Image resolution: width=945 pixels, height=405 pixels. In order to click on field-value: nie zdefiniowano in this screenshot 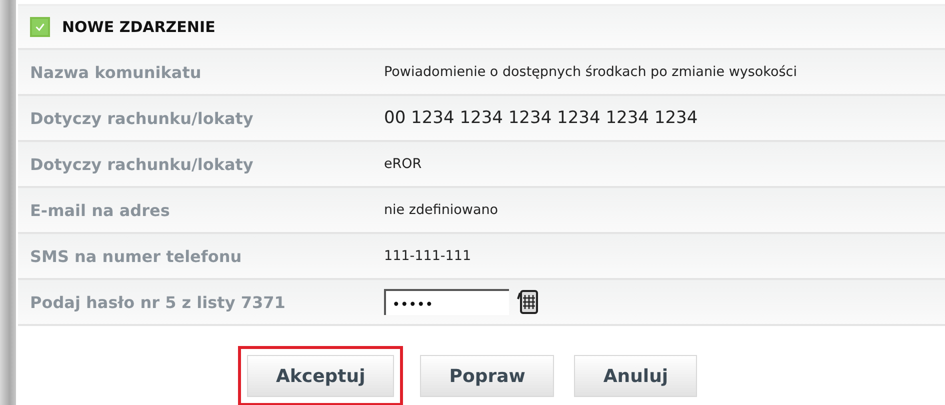, I will do `click(441, 210)`.